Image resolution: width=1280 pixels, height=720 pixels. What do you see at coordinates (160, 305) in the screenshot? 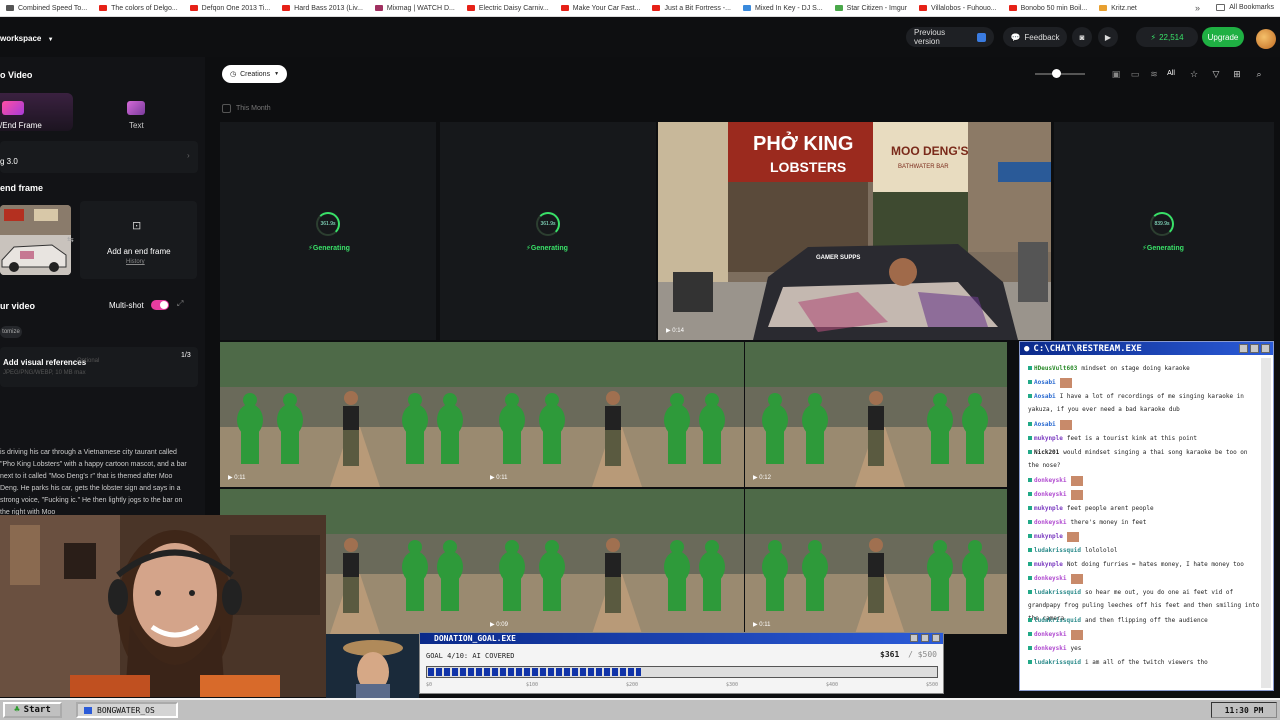
I see `multishot-toggle` at bounding box center [160, 305].